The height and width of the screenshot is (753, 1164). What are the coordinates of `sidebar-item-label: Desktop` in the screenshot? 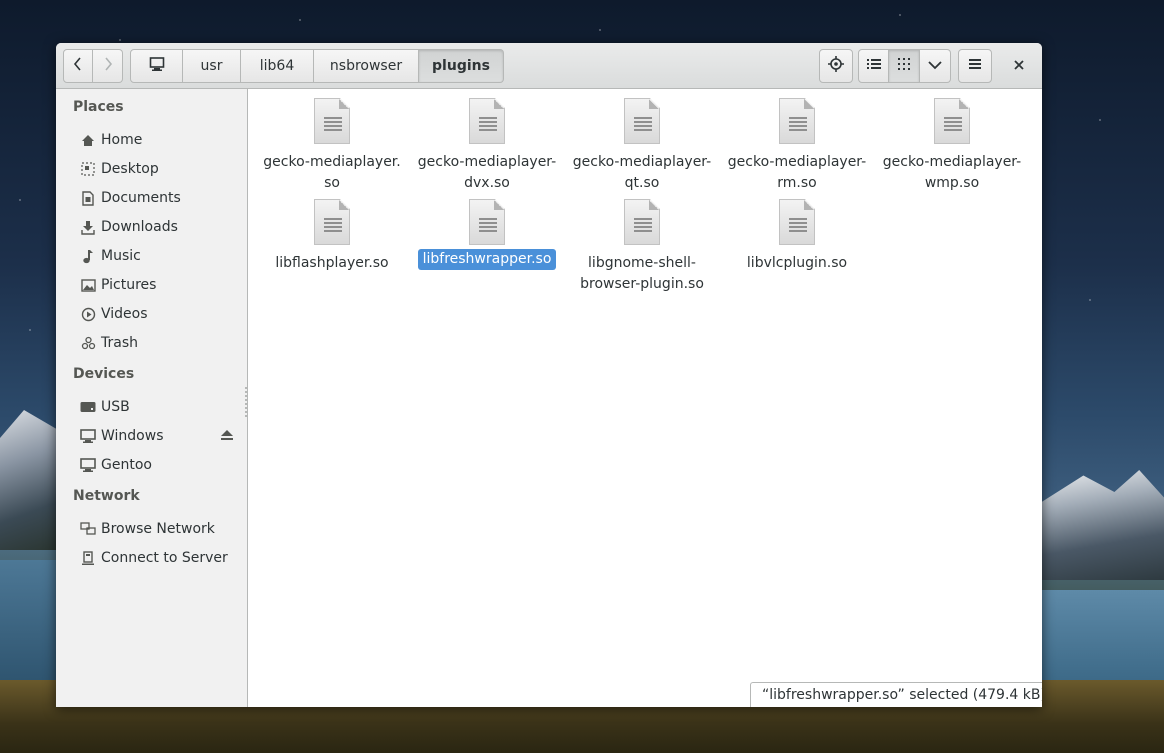 It's located at (130, 169).